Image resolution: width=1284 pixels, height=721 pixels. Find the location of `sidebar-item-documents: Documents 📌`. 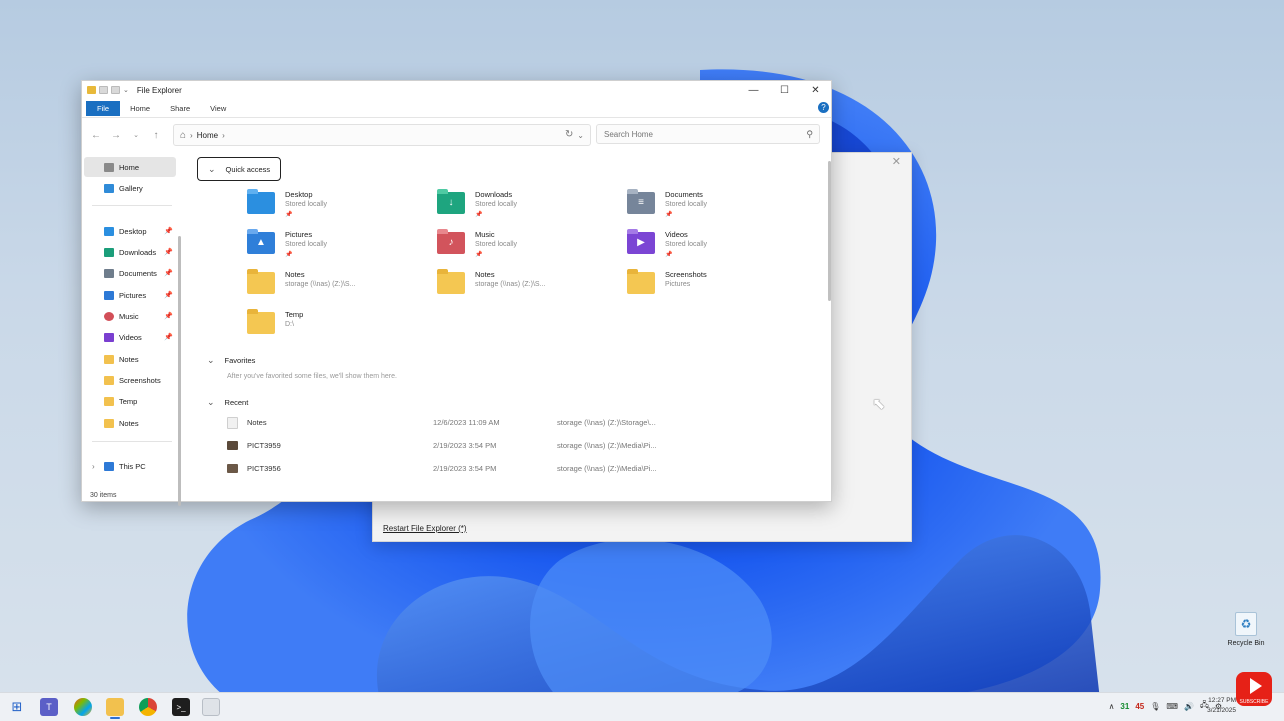

sidebar-item-documents: Documents 📌 is located at coordinates (130, 273).